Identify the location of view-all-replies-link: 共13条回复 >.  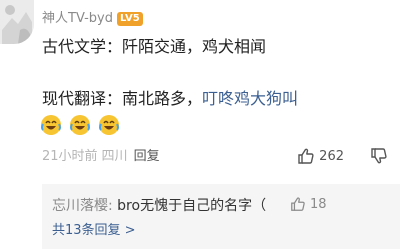
(94, 231).